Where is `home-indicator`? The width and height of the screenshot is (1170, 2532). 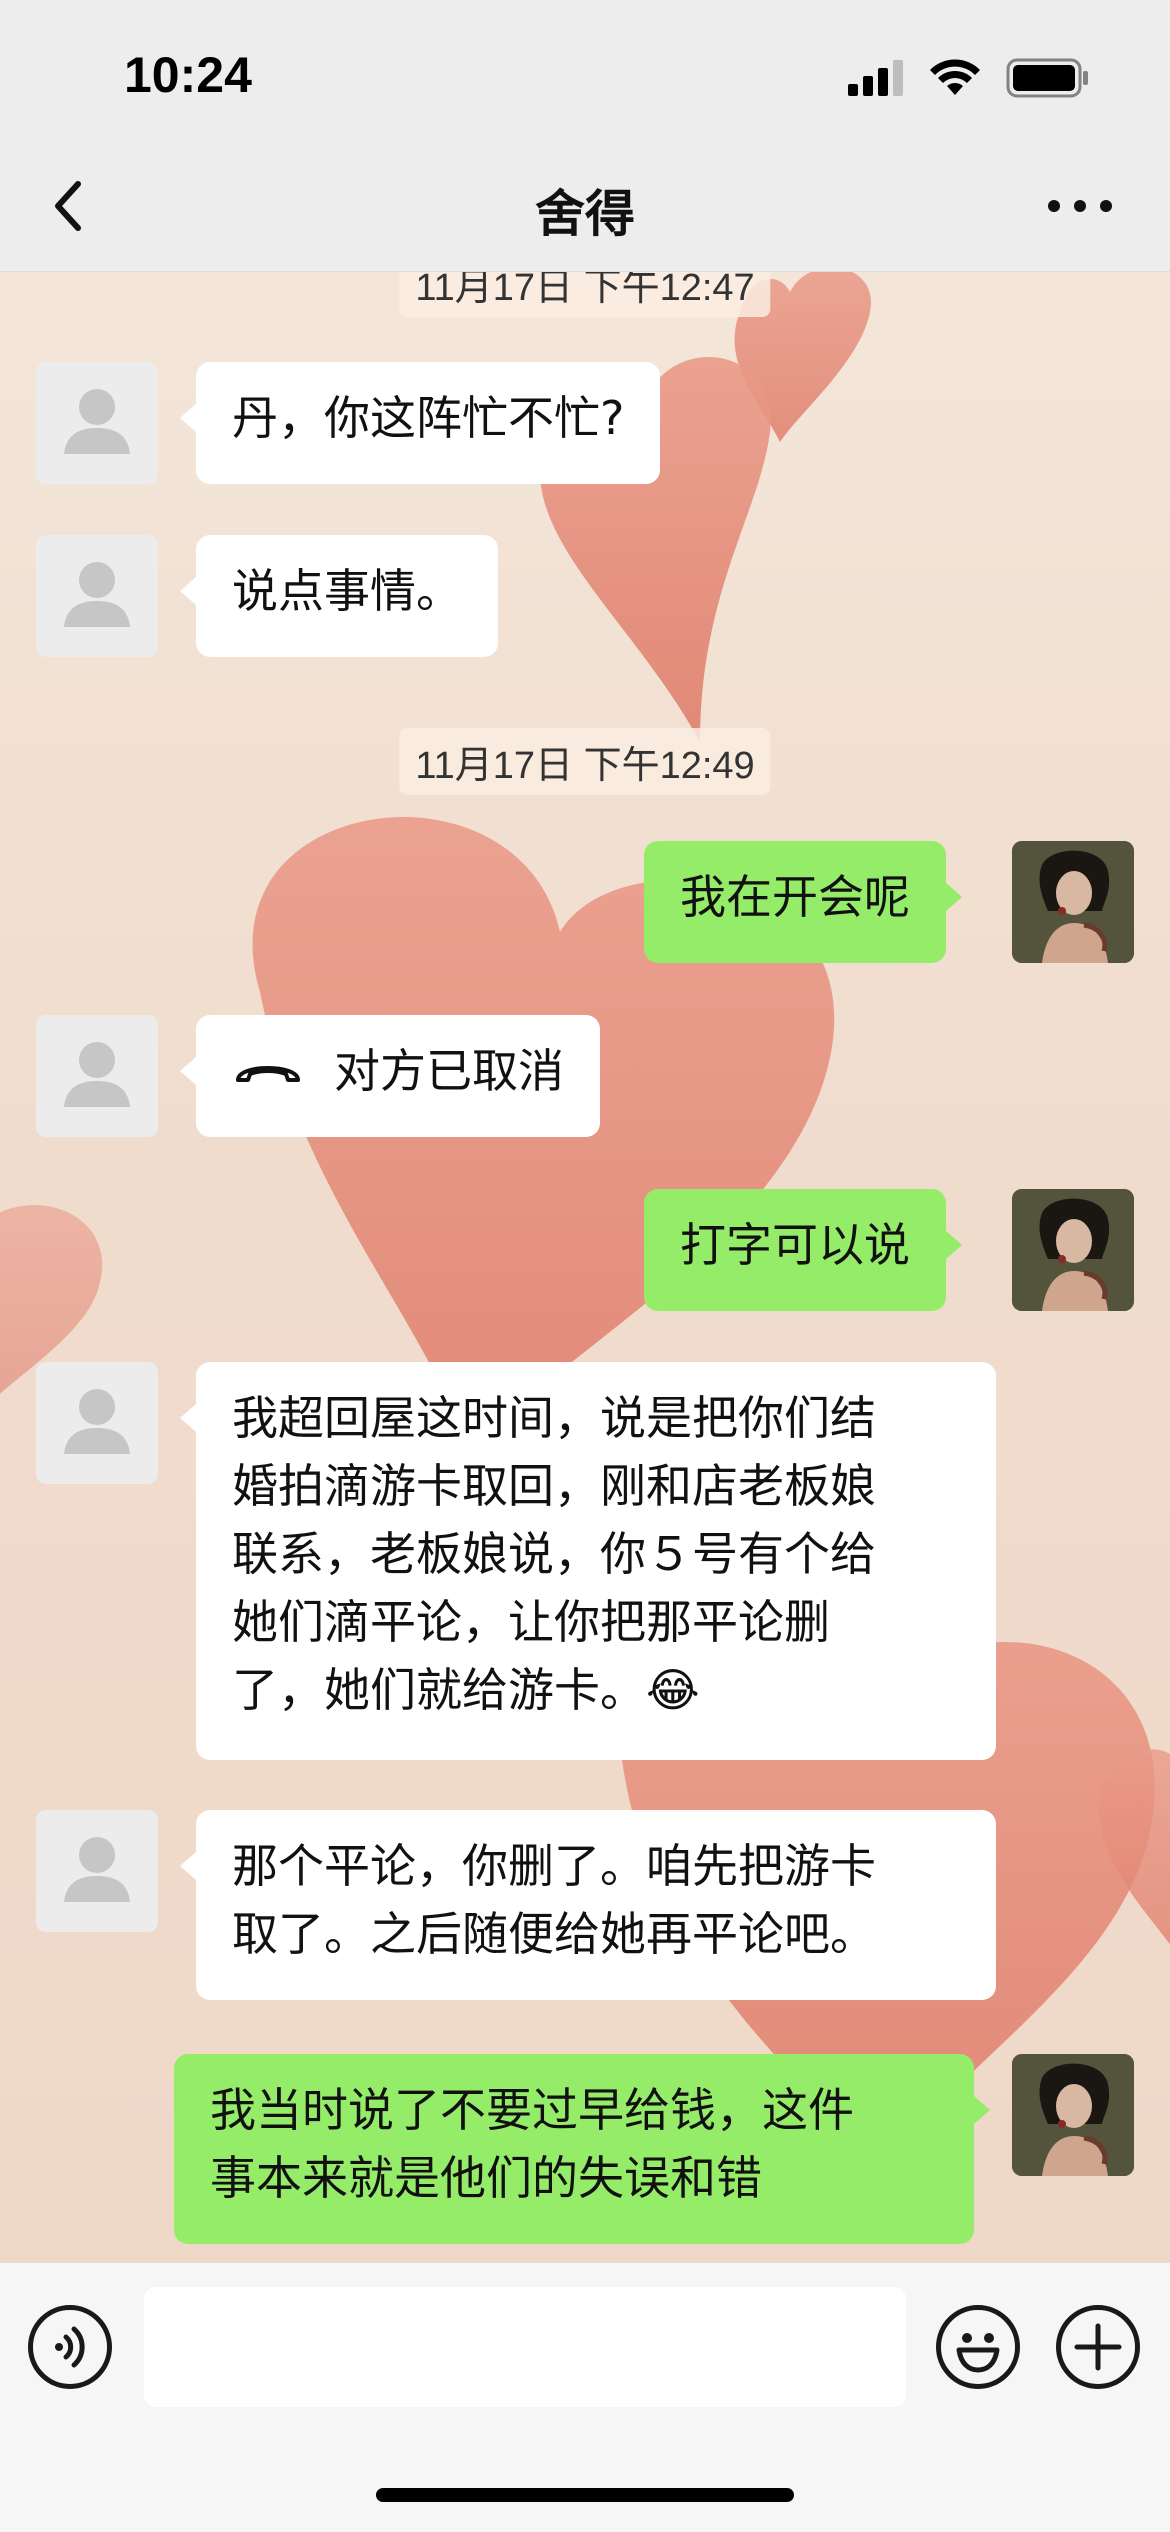 home-indicator is located at coordinates (585, 2495).